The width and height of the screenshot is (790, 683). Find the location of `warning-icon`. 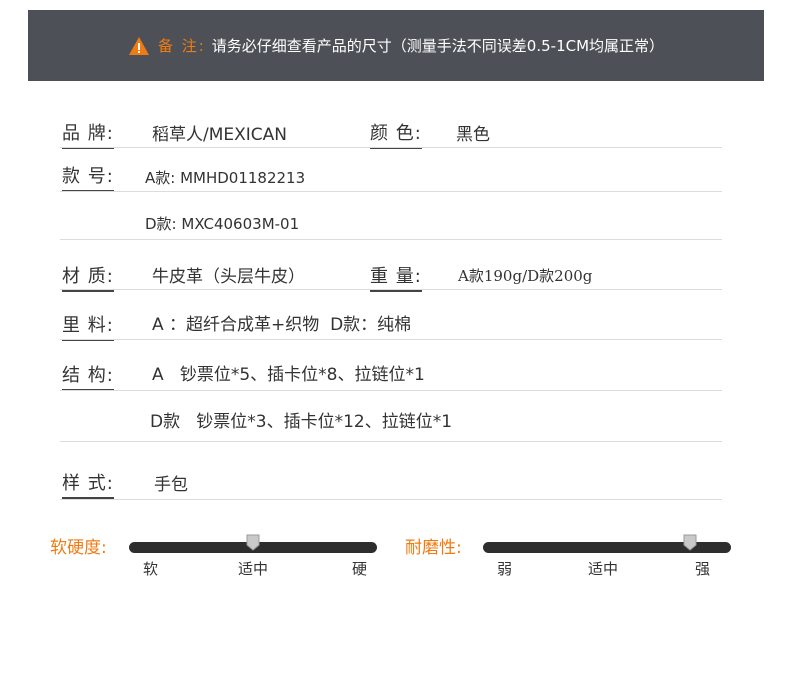

warning-icon is located at coordinates (138, 45).